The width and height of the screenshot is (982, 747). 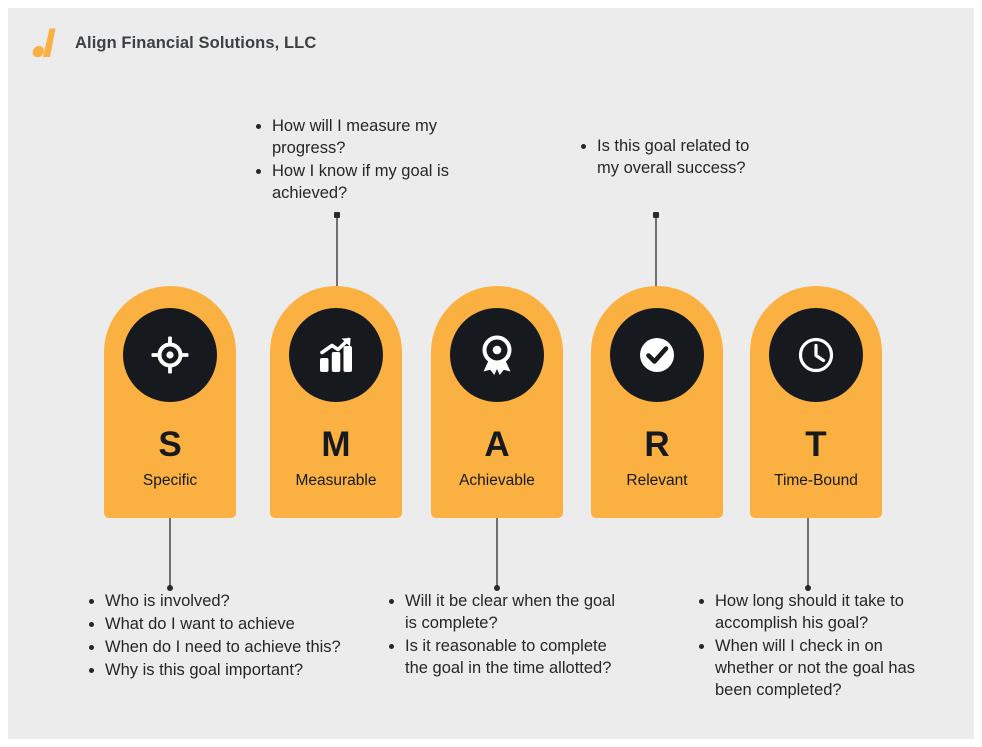 I want to click on connector-achievable, so click(x=497, y=553).